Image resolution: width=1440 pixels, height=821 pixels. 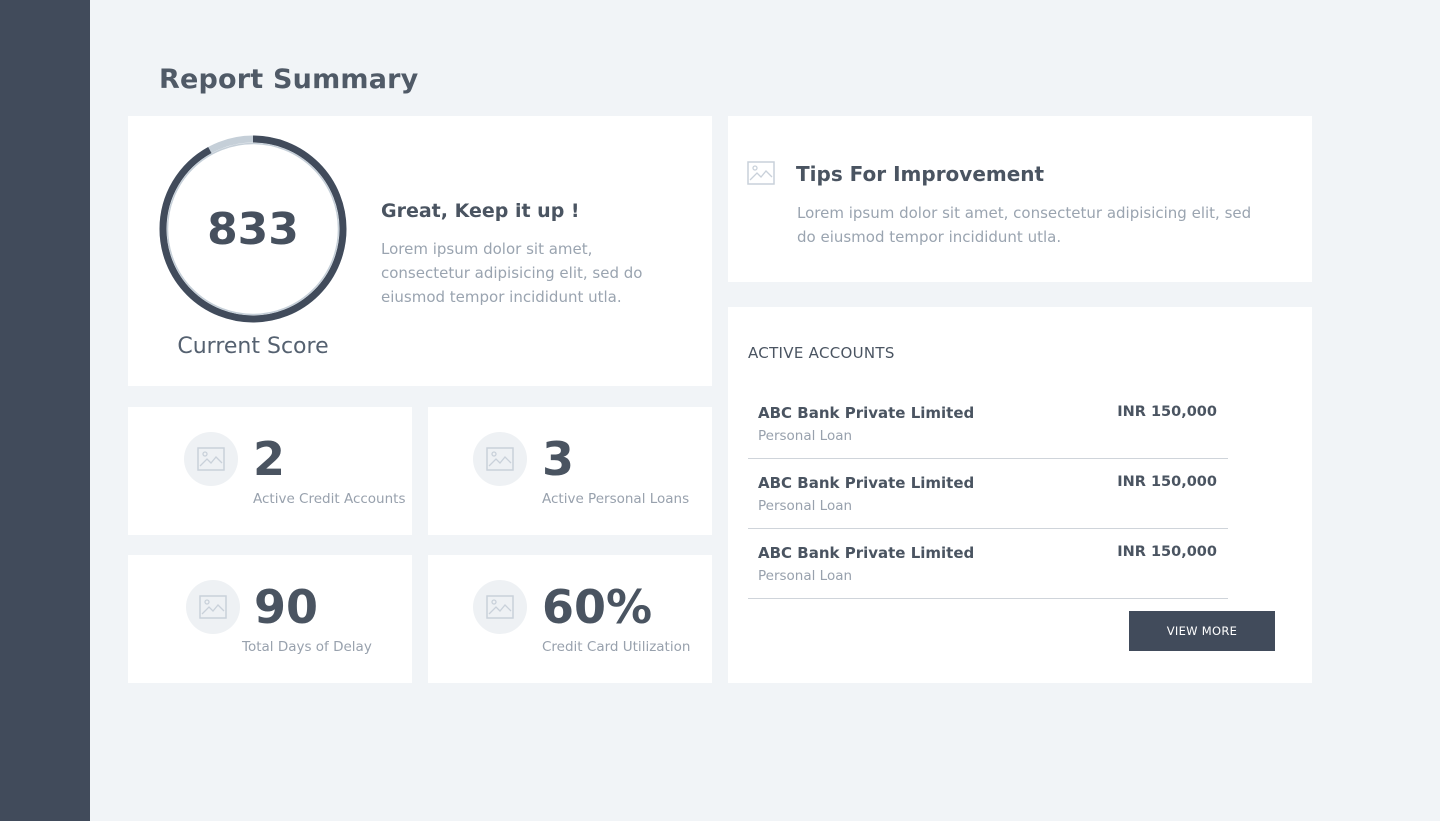 What do you see at coordinates (45, 410) in the screenshot?
I see `sidebar` at bounding box center [45, 410].